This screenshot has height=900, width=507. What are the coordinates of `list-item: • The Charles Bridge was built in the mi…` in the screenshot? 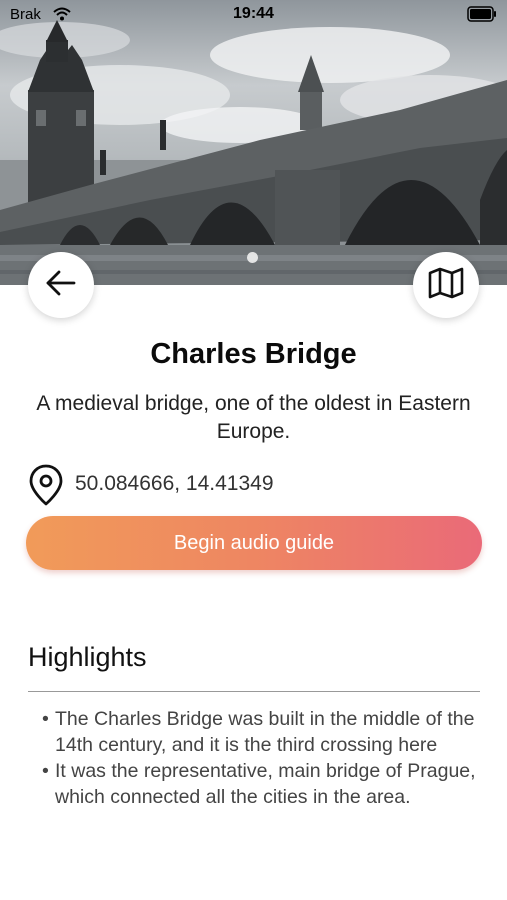 It's located at (260, 732).